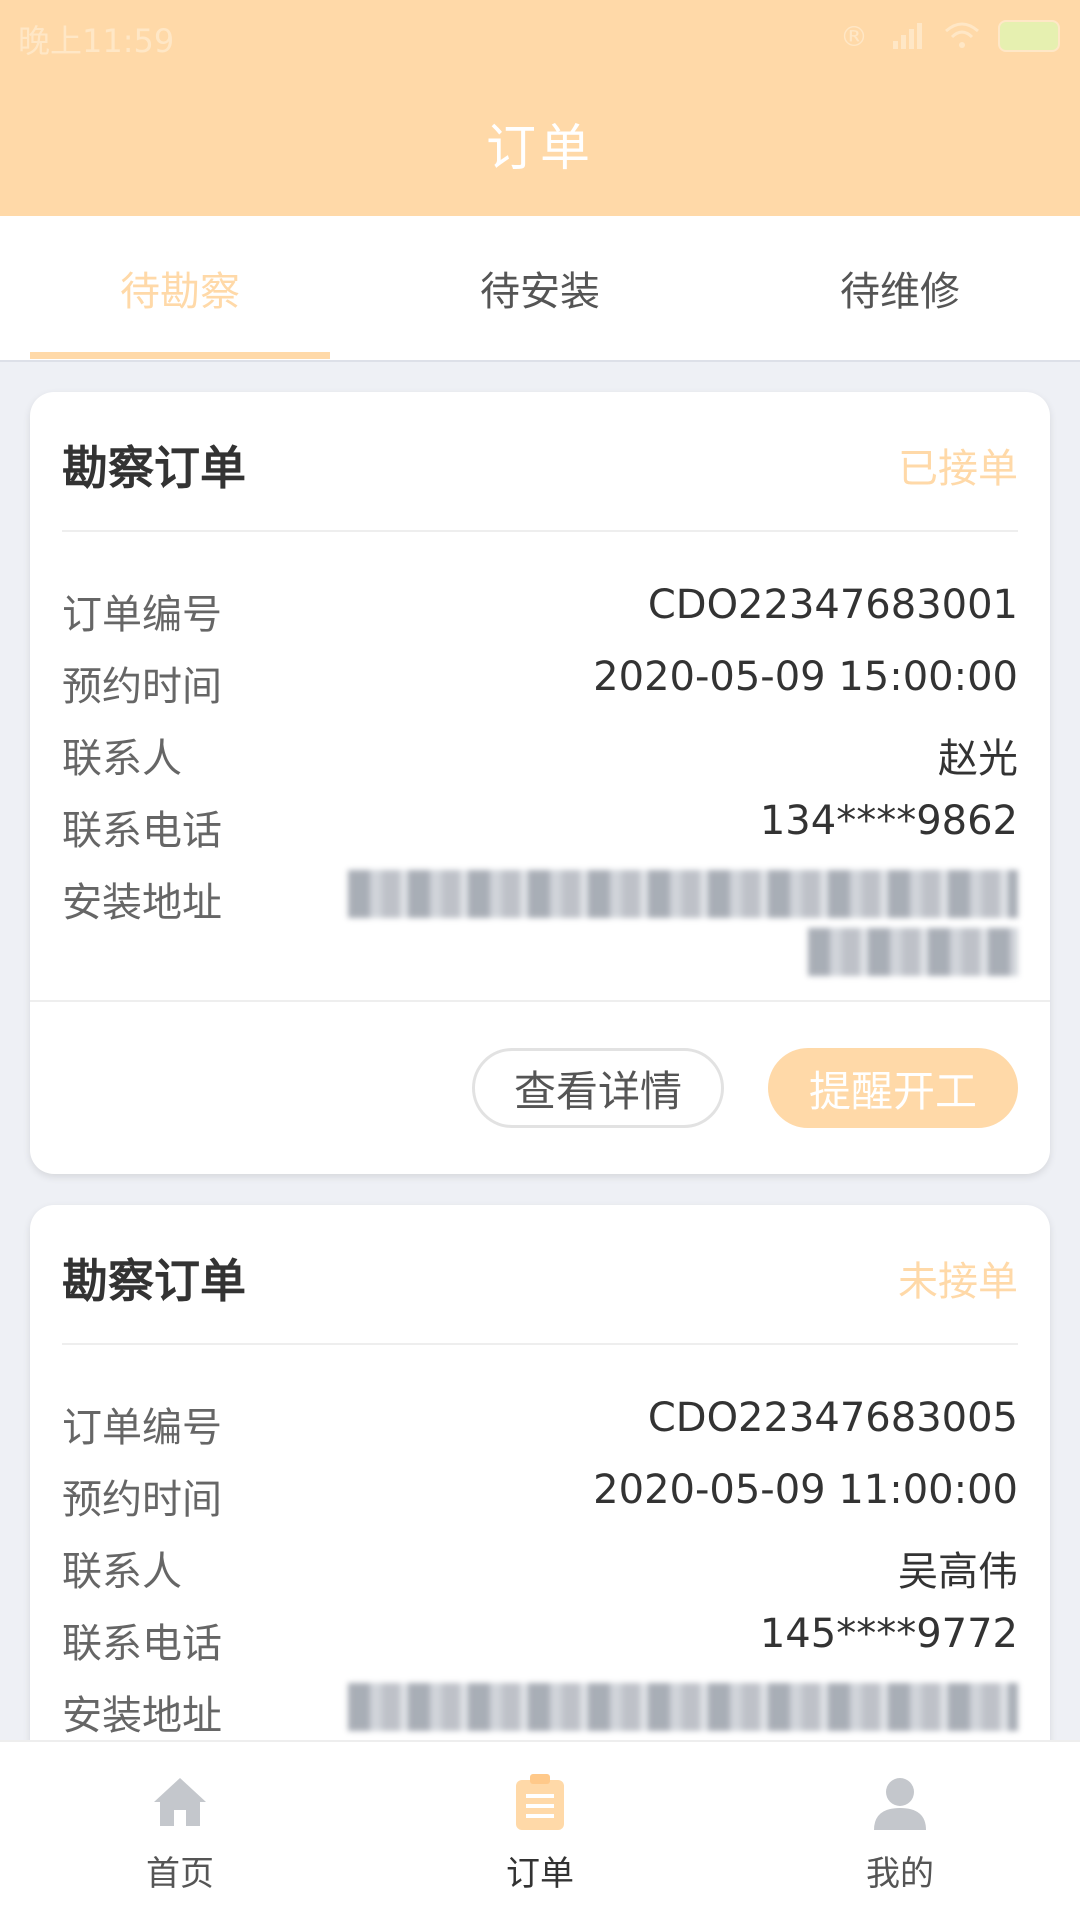  I want to click on status-badge: 已接单, so click(958, 469).